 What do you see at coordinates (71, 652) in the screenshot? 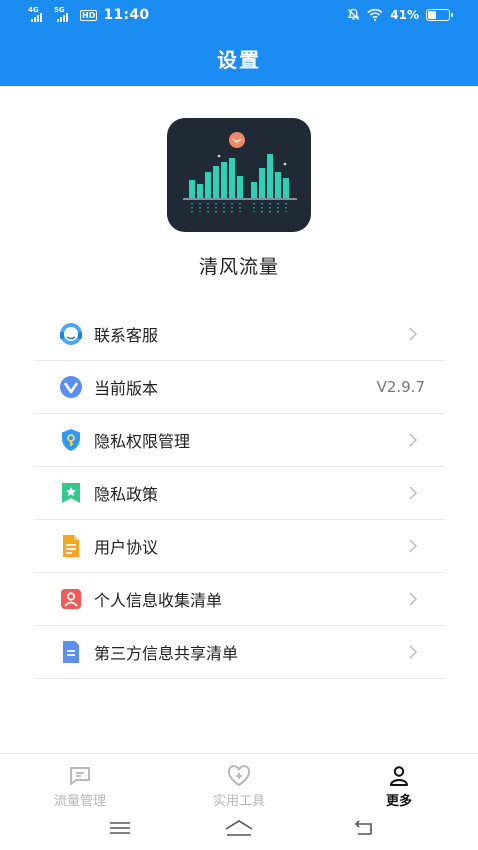
I see `list-document-icon` at bounding box center [71, 652].